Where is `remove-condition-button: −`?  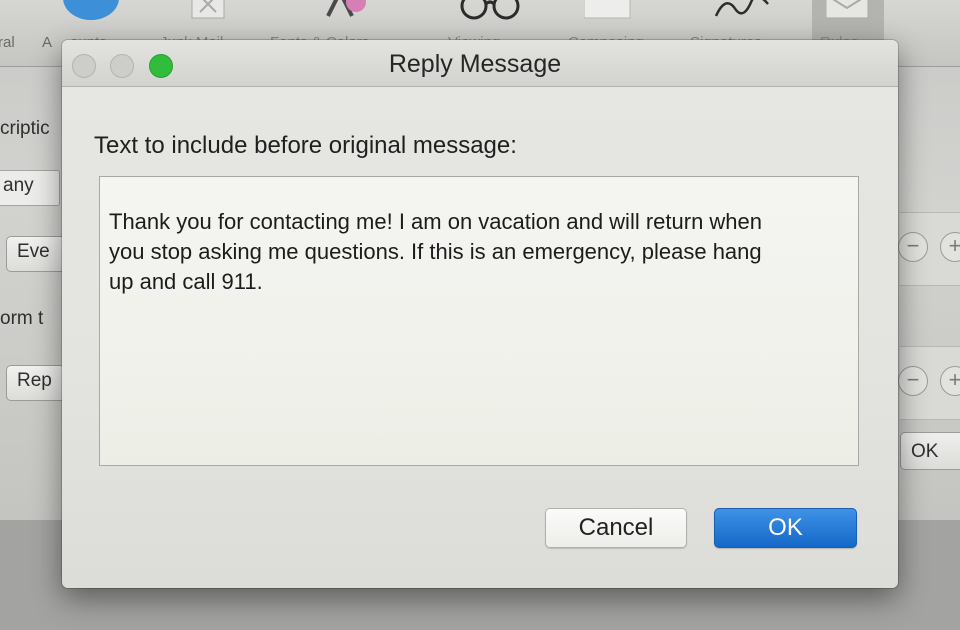 remove-condition-button: − is located at coordinates (913, 247).